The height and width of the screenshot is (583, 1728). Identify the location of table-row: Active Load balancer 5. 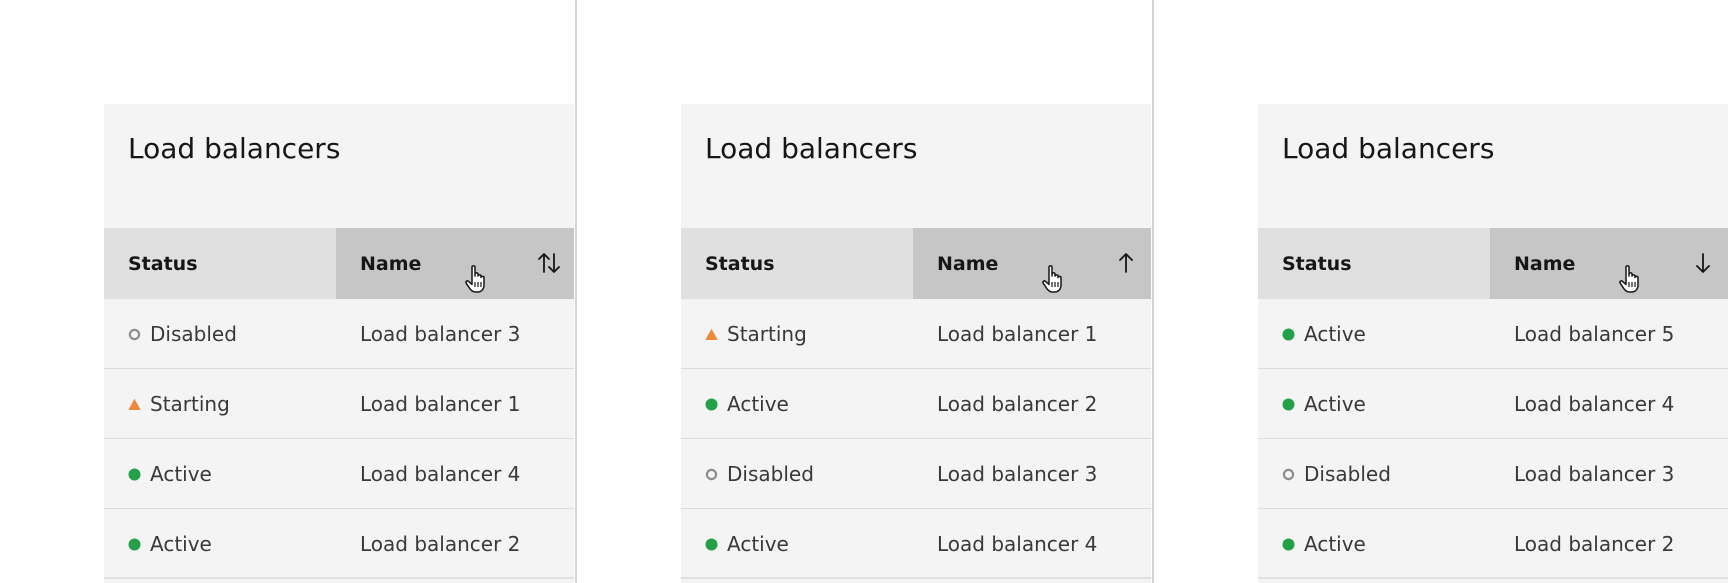
(1493, 334).